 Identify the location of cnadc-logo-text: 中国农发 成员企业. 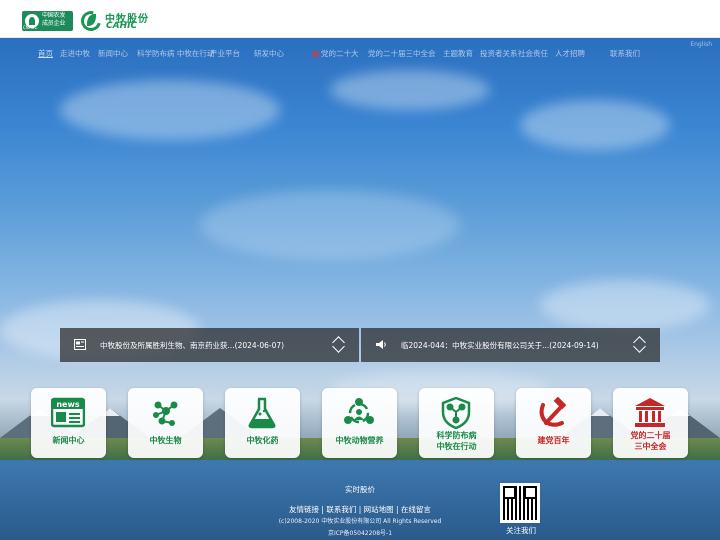
(53, 20).